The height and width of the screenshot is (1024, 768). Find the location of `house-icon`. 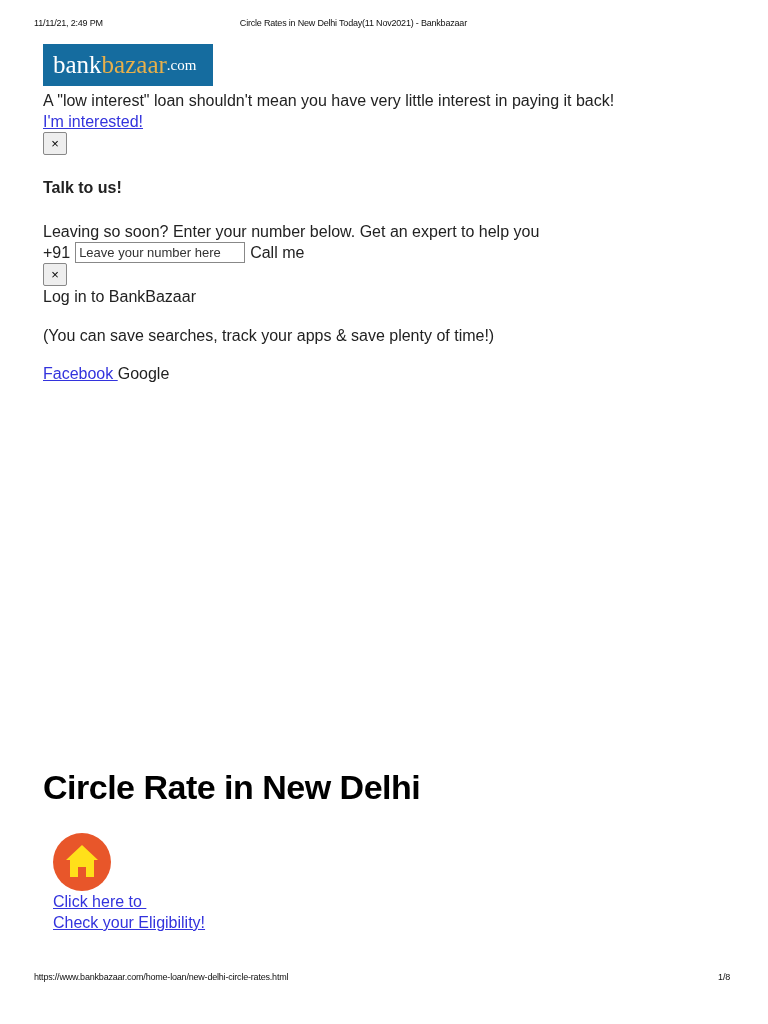

house-icon is located at coordinates (82, 862).